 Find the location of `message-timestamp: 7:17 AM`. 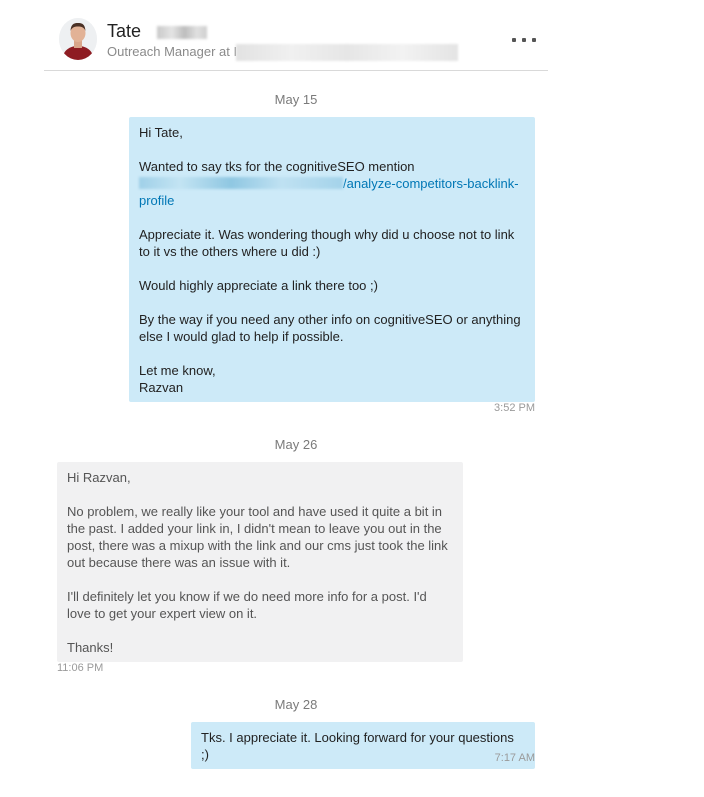

message-timestamp: 7:17 AM is located at coordinates (514, 758).